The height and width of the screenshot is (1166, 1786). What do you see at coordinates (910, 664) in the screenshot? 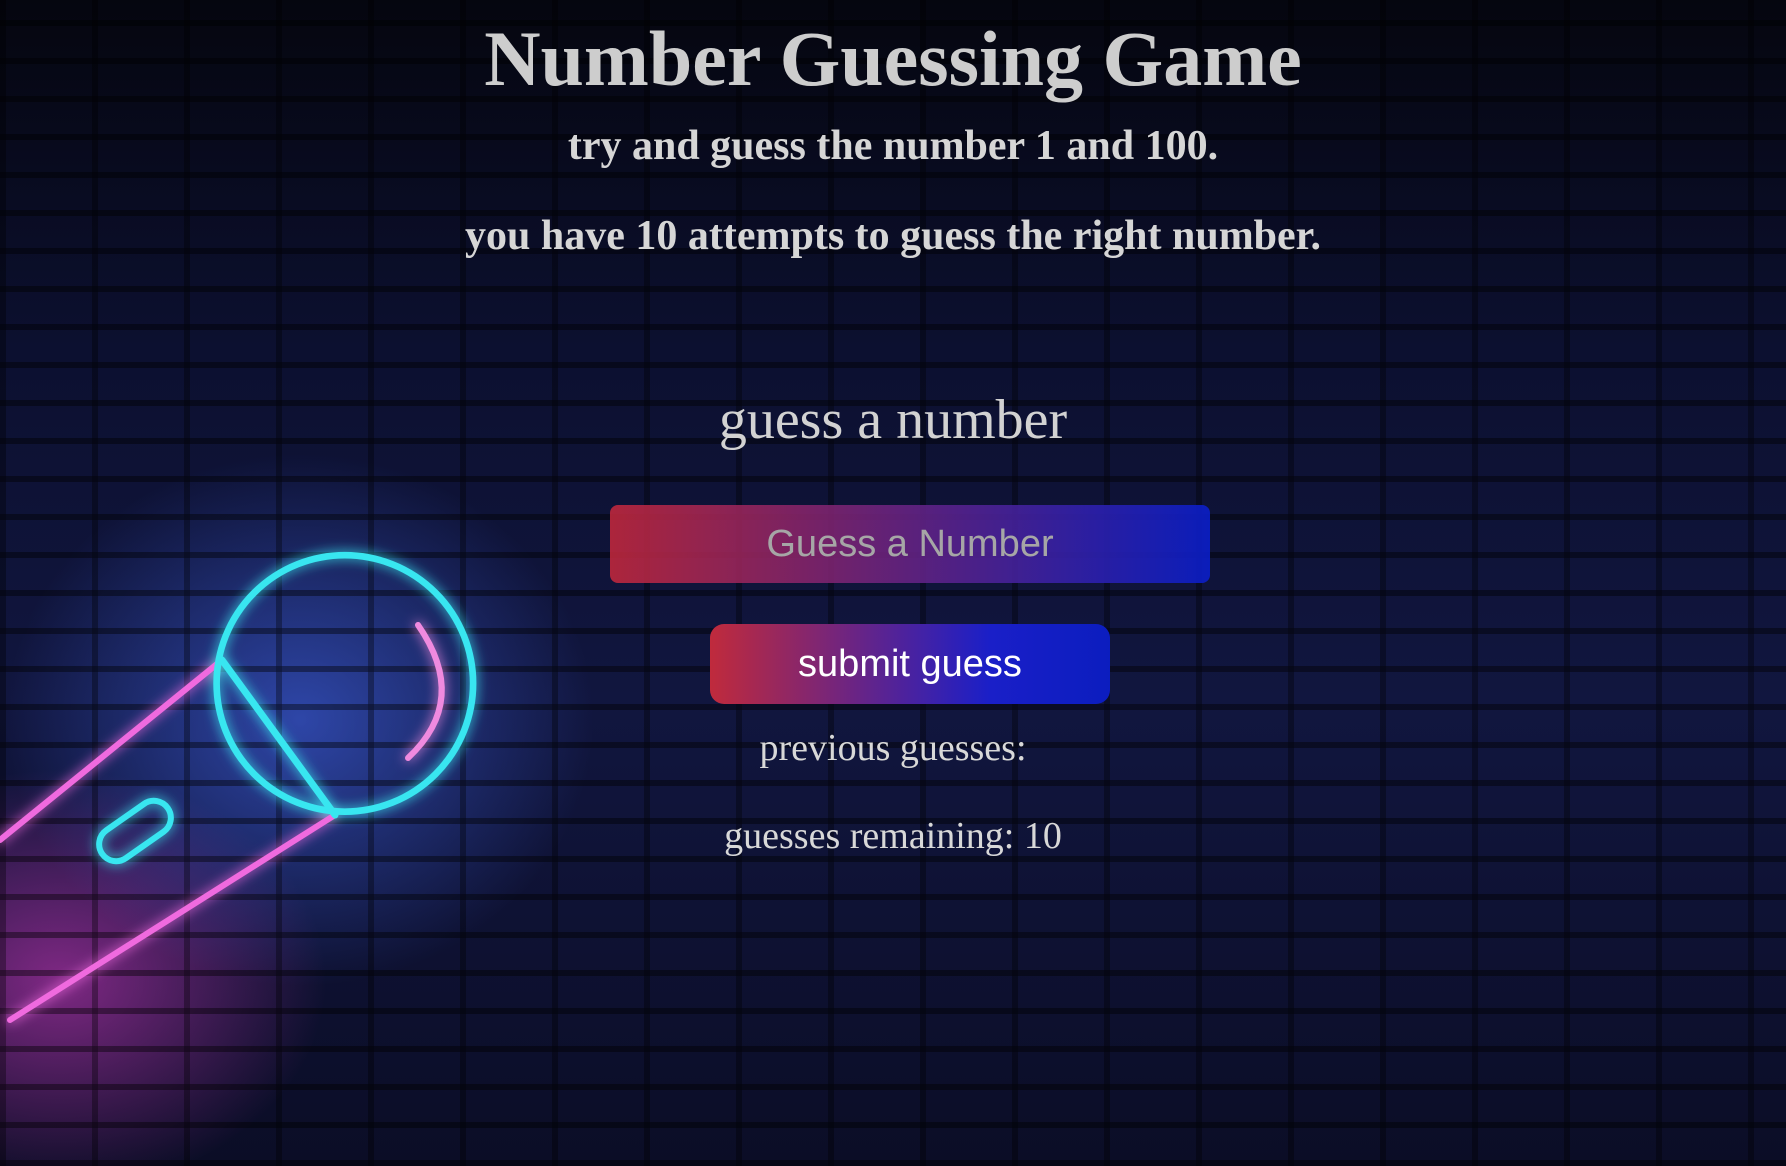
I see `submit-guess-button: submit guess` at bounding box center [910, 664].